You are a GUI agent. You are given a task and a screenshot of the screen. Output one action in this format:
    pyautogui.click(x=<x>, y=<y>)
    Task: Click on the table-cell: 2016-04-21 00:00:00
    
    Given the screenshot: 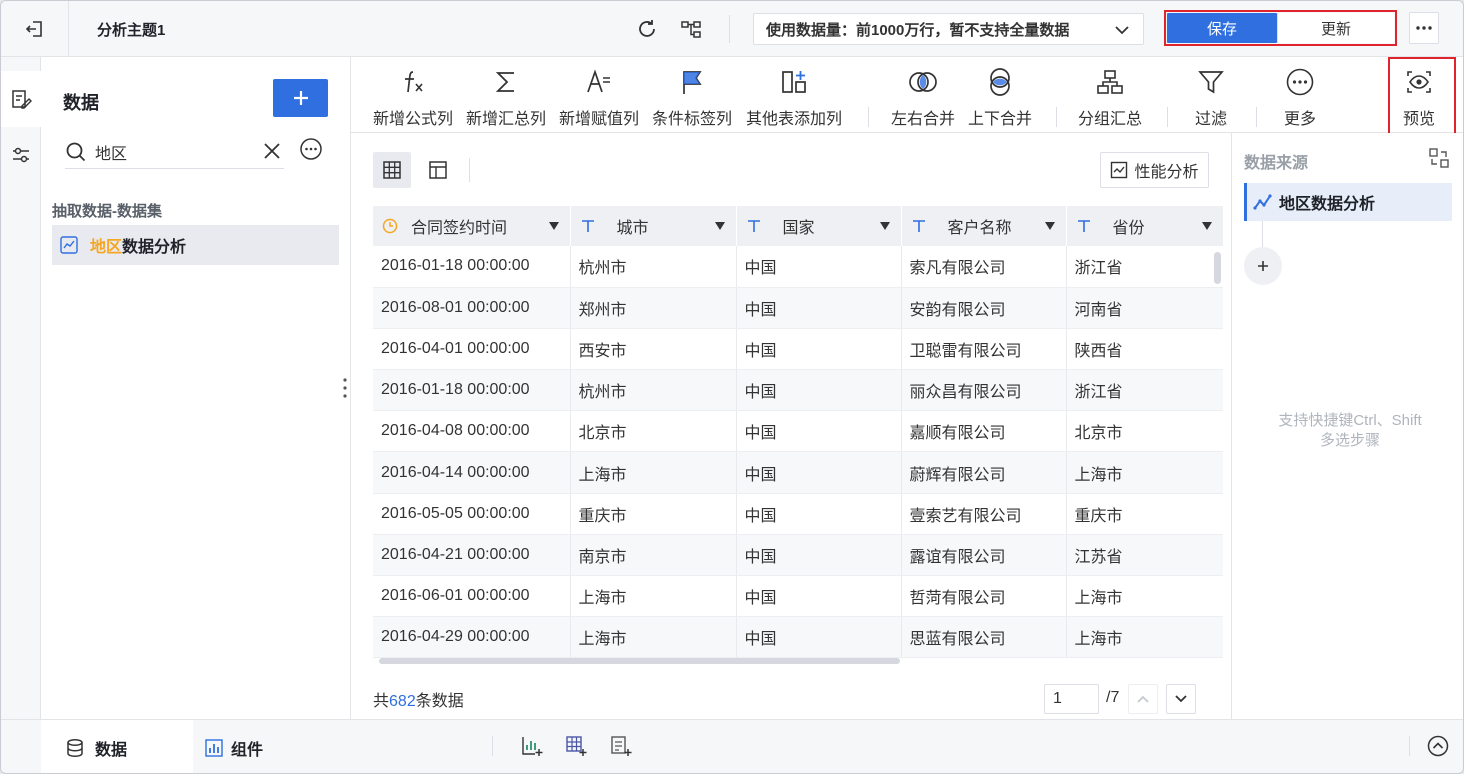 What is the action you would take?
    pyautogui.click(x=472, y=555)
    